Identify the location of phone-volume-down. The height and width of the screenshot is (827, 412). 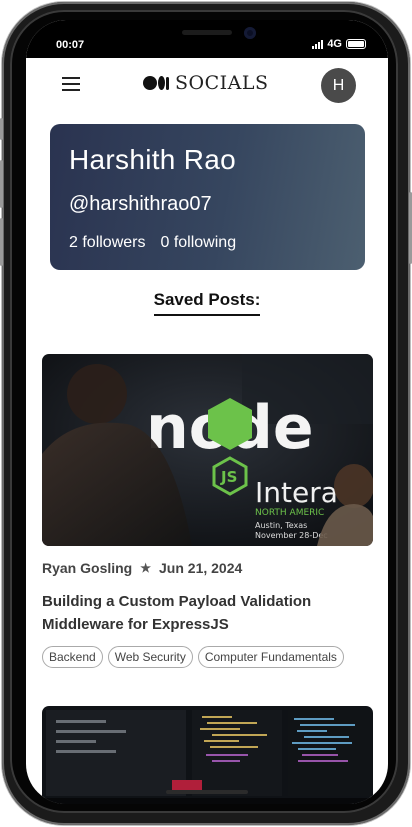
(1, 242).